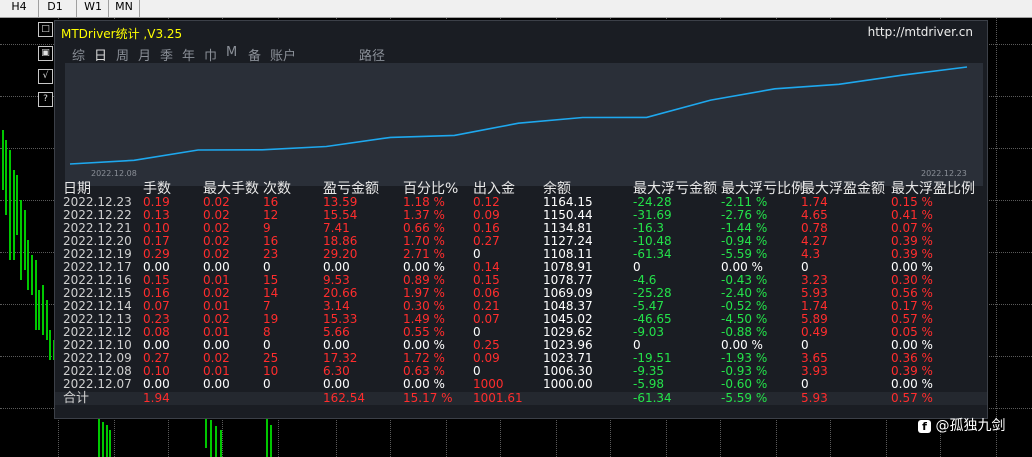 The height and width of the screenshot is (457, 1032). What do you see at coordinates (498, 398) in the screenshot?
I see `total-cell-io: 1001.61` at bounding box center [498, 398].